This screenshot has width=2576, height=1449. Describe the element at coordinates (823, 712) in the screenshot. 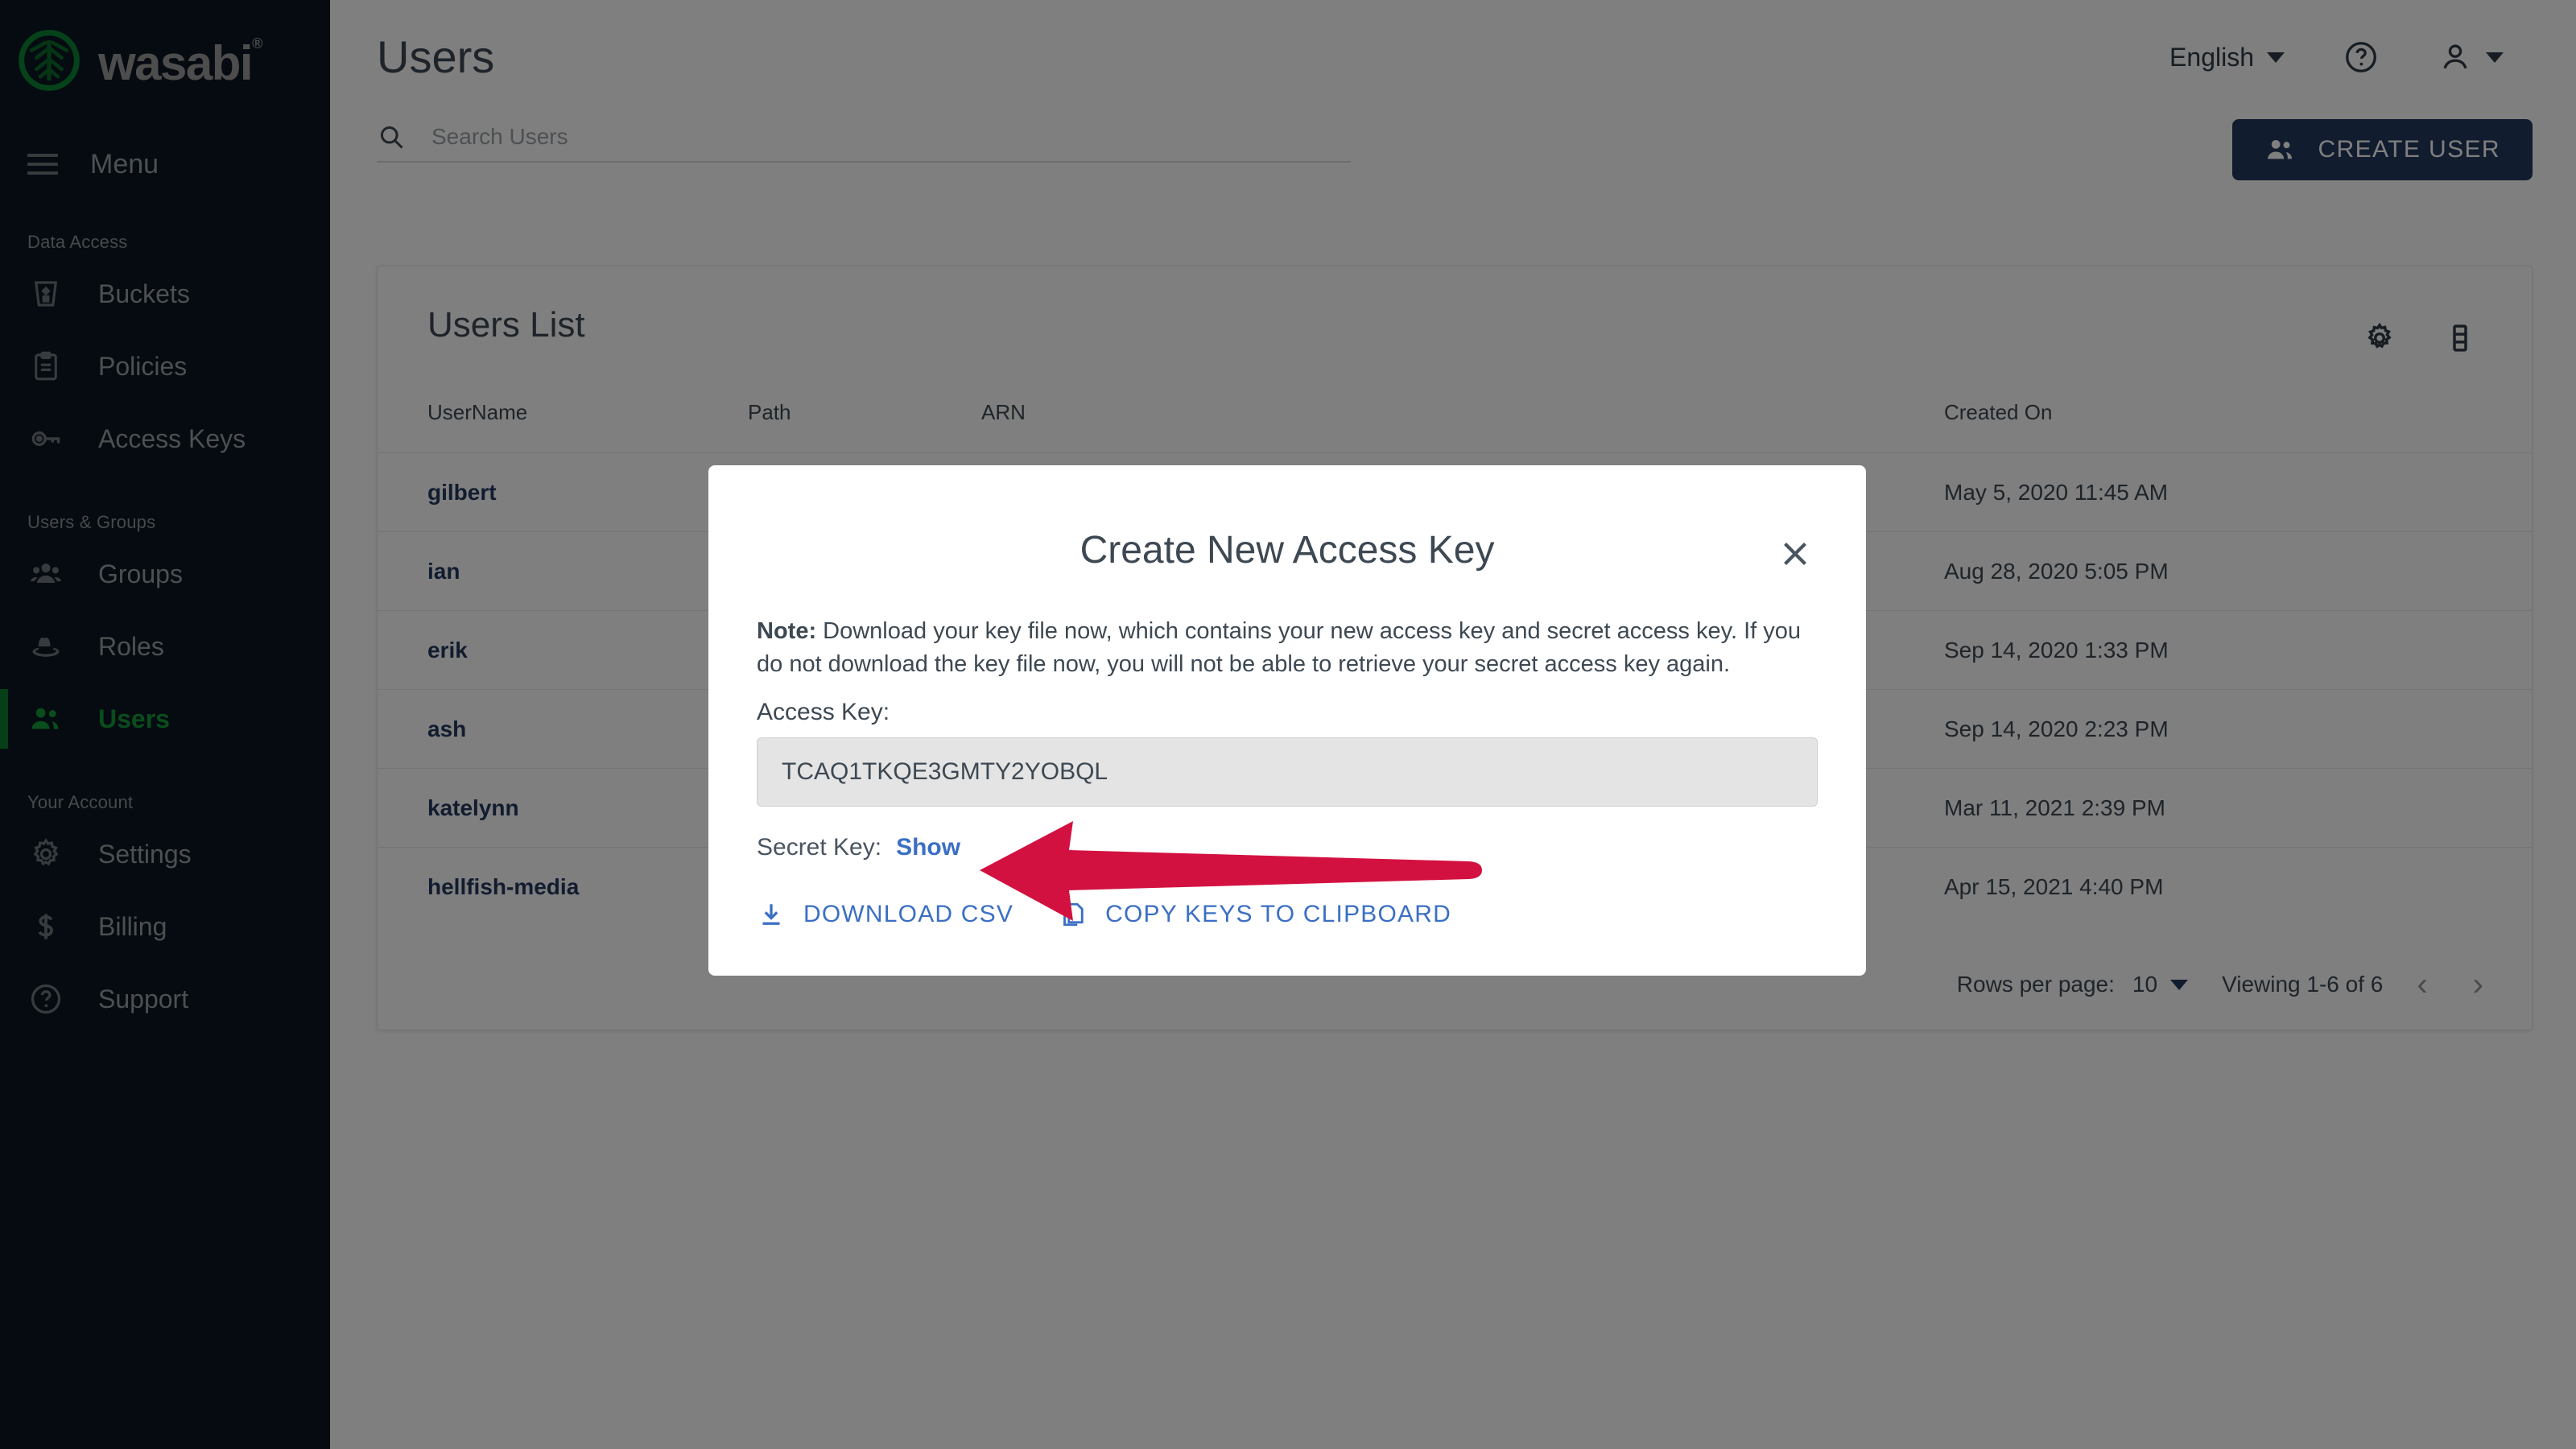

I see `access-key-label: Access Key:` at that location.